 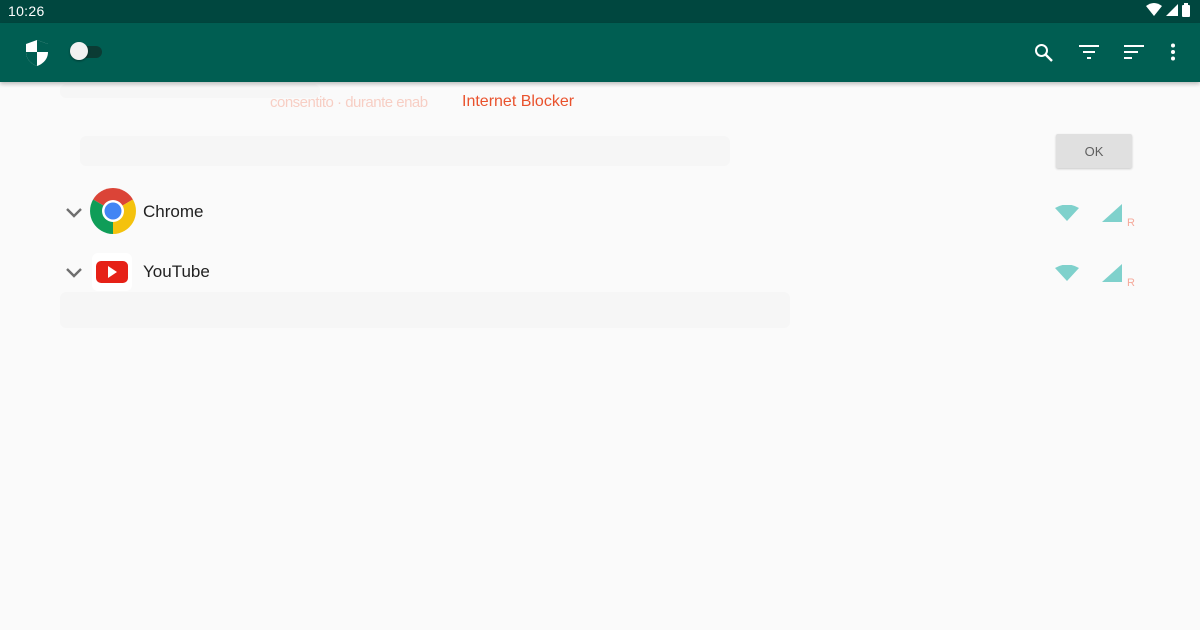 What do you see at coordinates (113, 213) in the screenshot?
I see `chrome-icon` at bounding box center [113, 213].